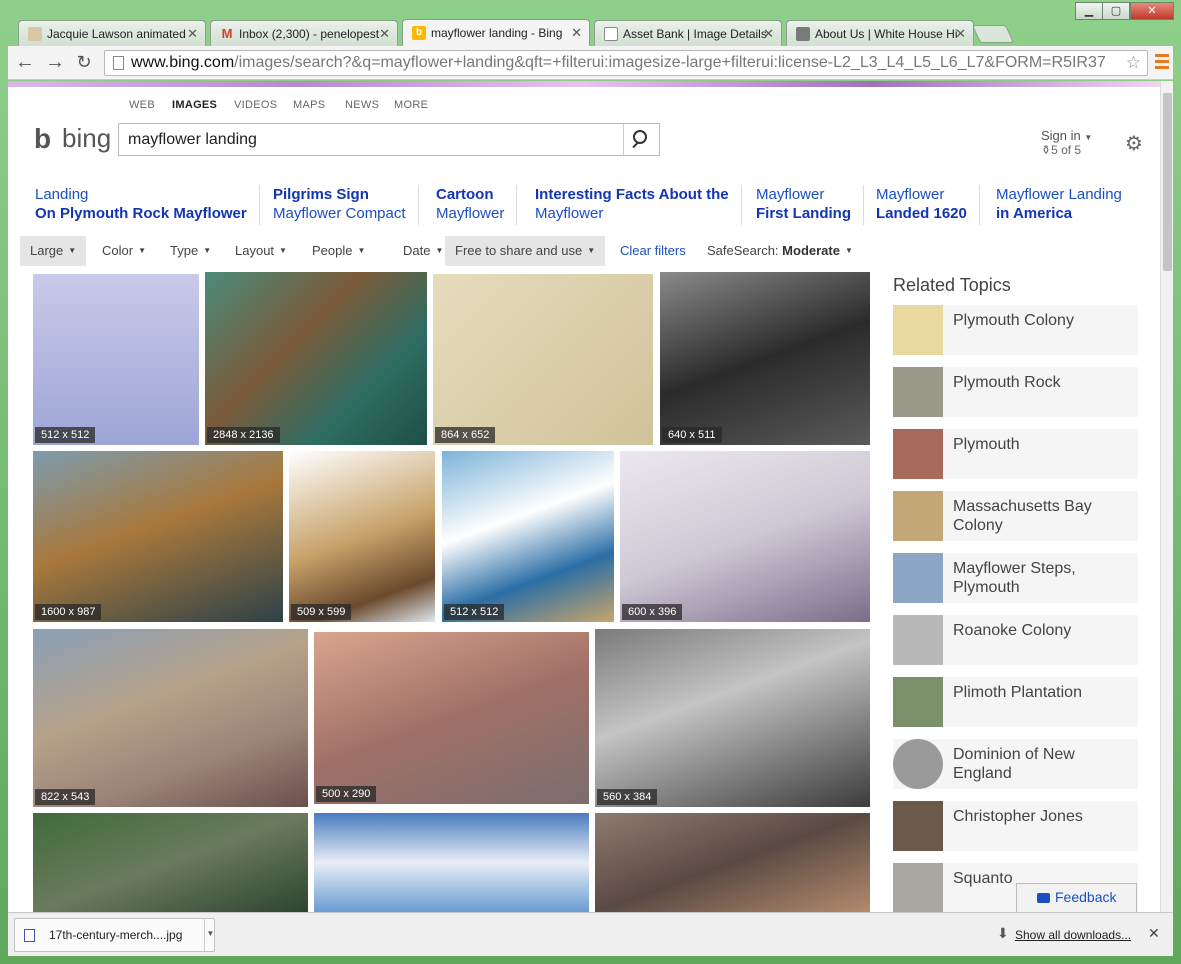 Image resolution: width=1181 pixels, height=964 pixels. What do you see at coordinates (1065, 205) in the screenshot?
I see `related-search-7: Mayflower Landing in America` at bounding box center [1065, 205].